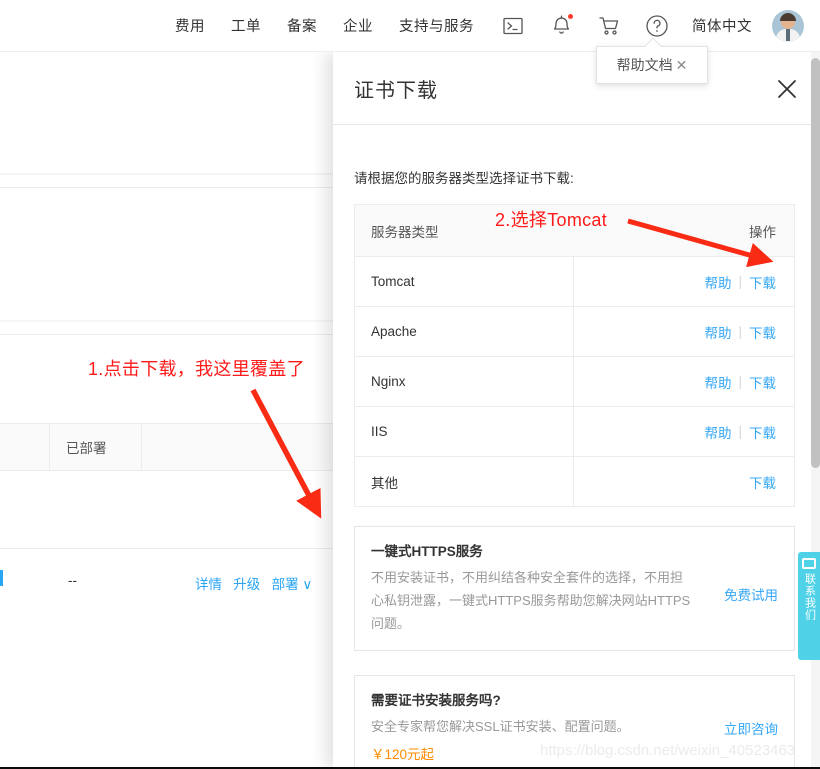 Image resolution: width=820 pixels, height=769 pixels. What do you see at coordinates (815, 263) in the screenshot?
I see `scrollbar-thumb` at bounding box center [815, 263].